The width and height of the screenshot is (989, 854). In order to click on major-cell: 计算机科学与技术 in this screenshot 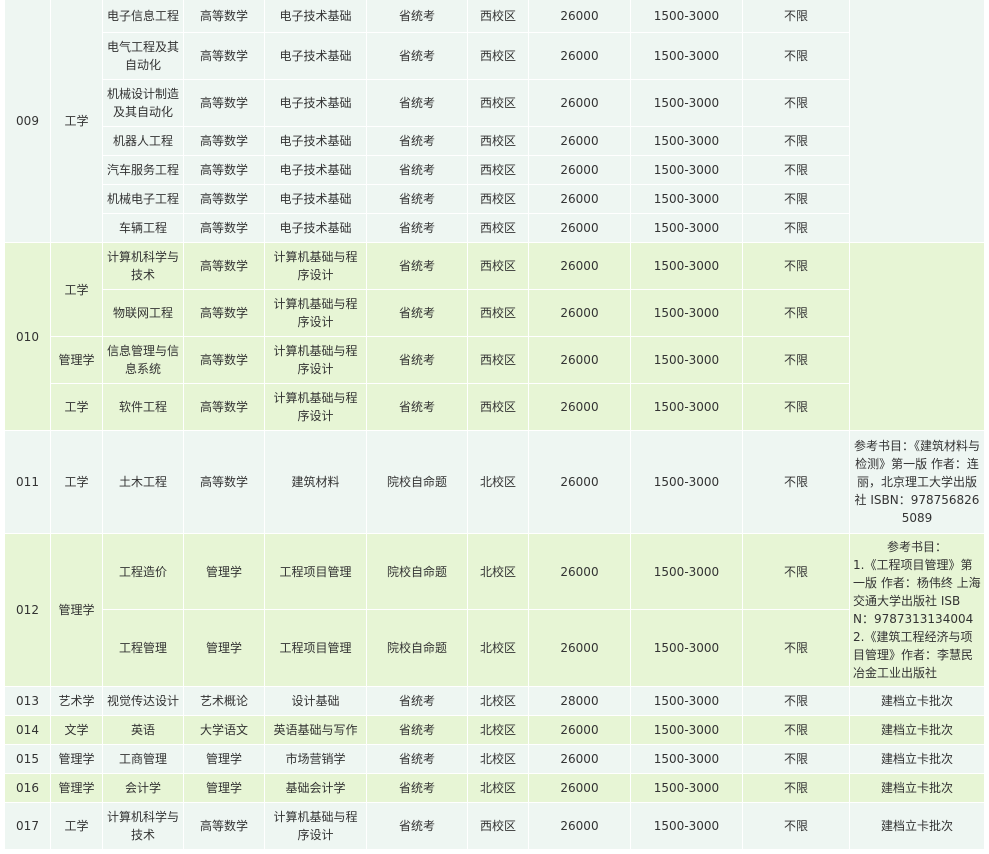, I will do `click(143, 826)`.